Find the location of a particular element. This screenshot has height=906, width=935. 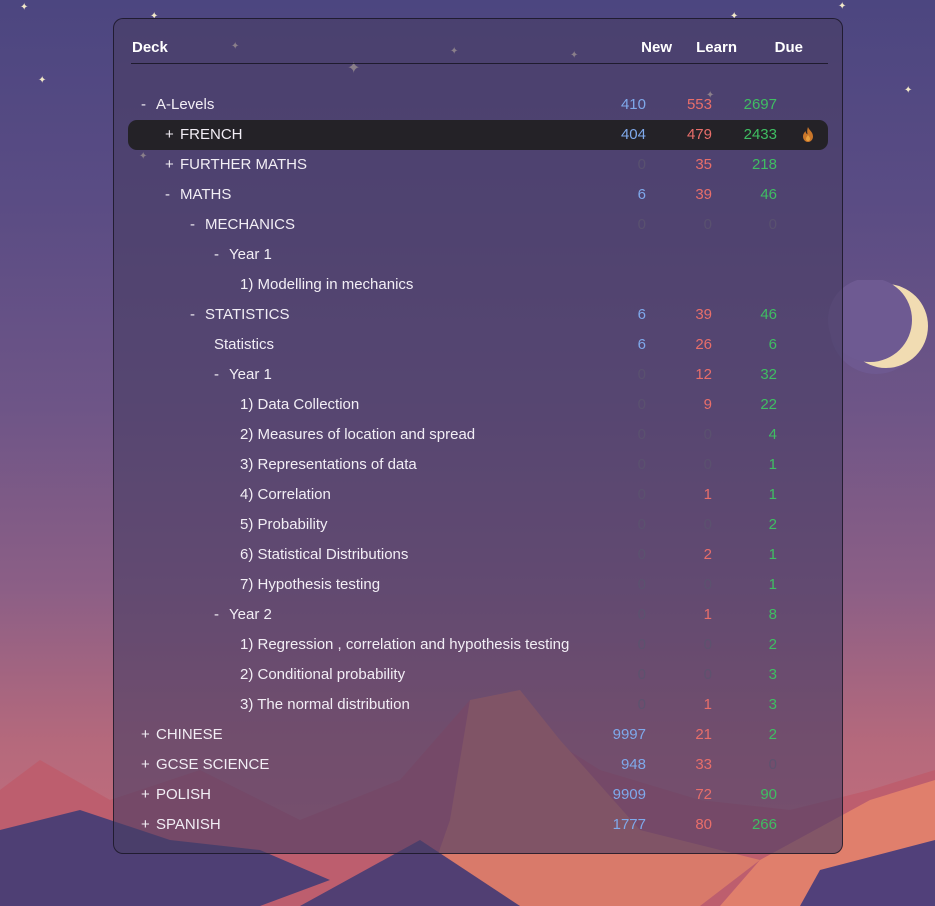

learn-count: 1 is located at coordinates (707, 494).